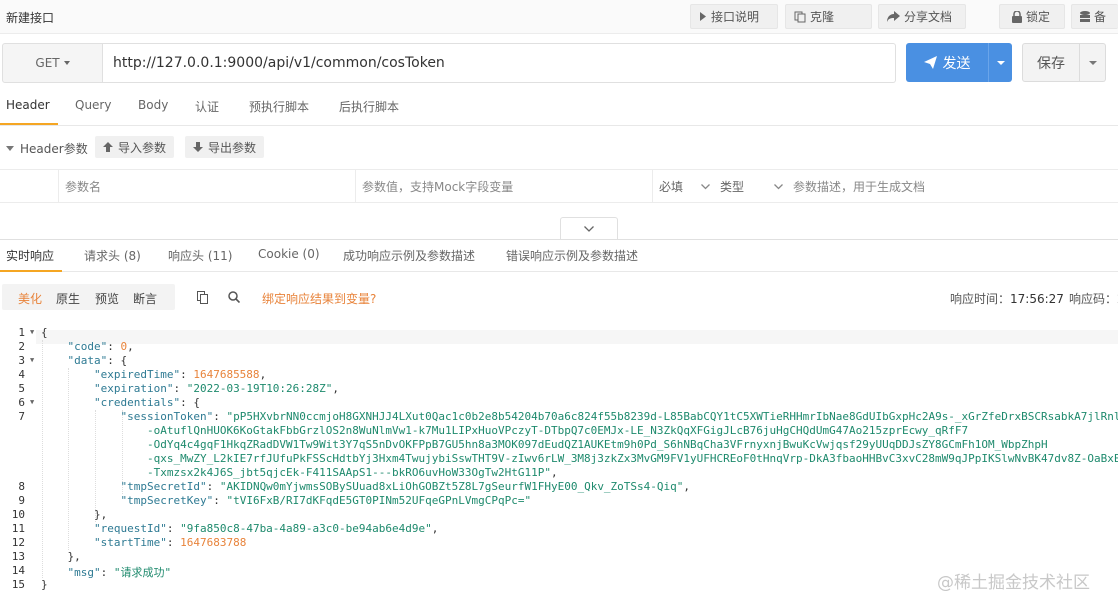  What do you see at coordinates (207, 106) in the screenshot?
I see `tab-auth: 认证` at bounding box center [207, 106].